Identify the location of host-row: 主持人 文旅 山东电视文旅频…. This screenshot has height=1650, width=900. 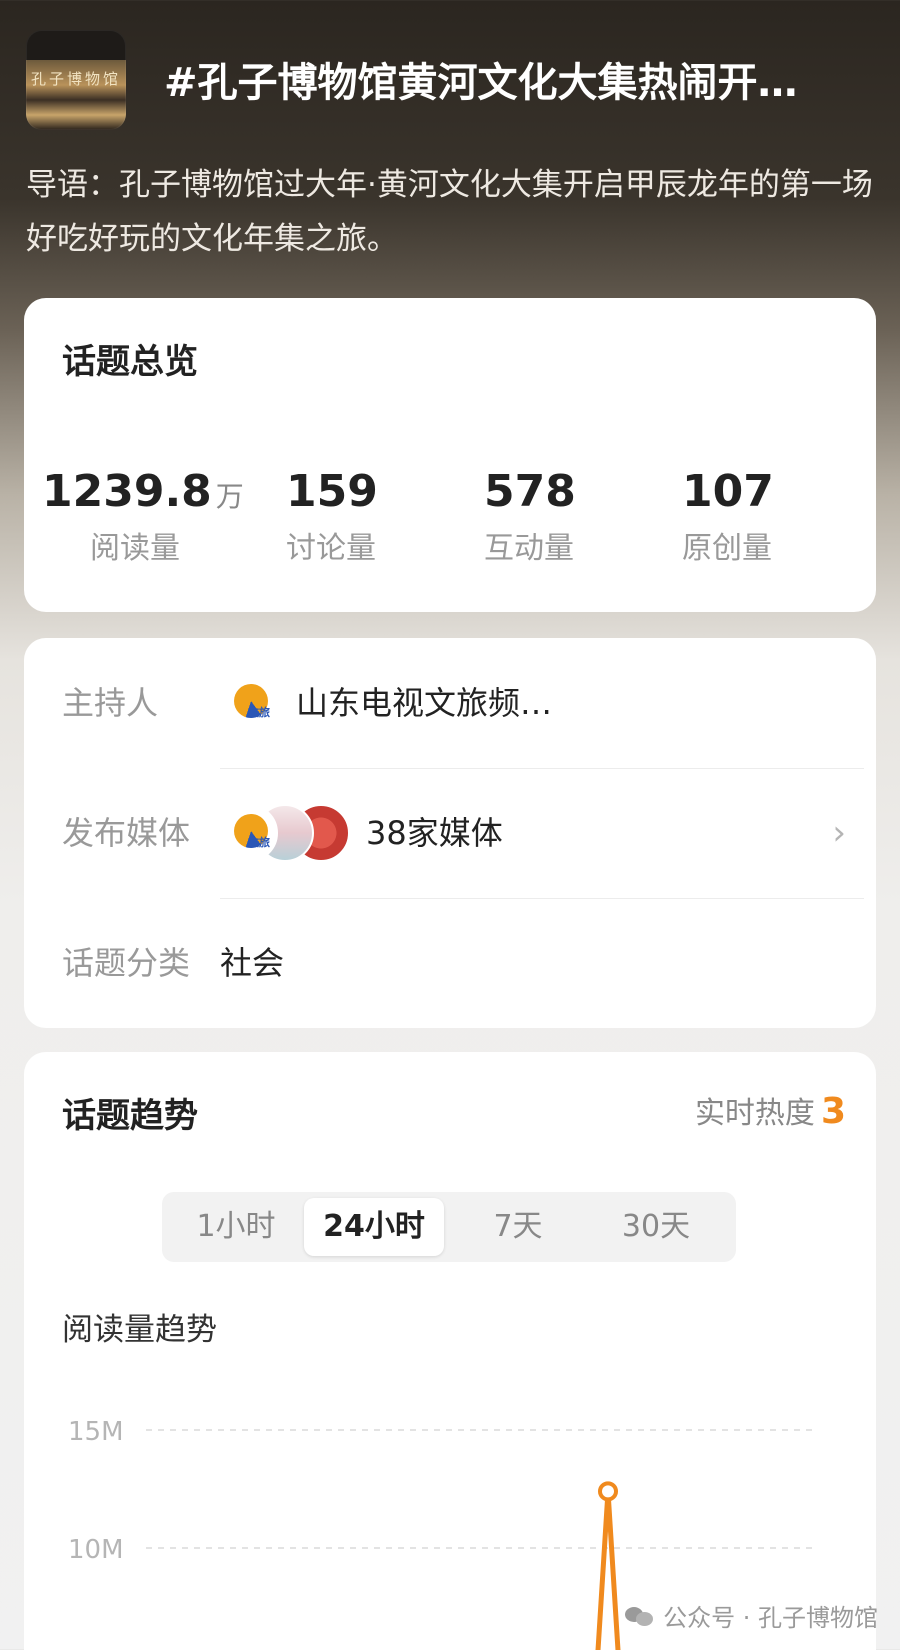
(450, 703).